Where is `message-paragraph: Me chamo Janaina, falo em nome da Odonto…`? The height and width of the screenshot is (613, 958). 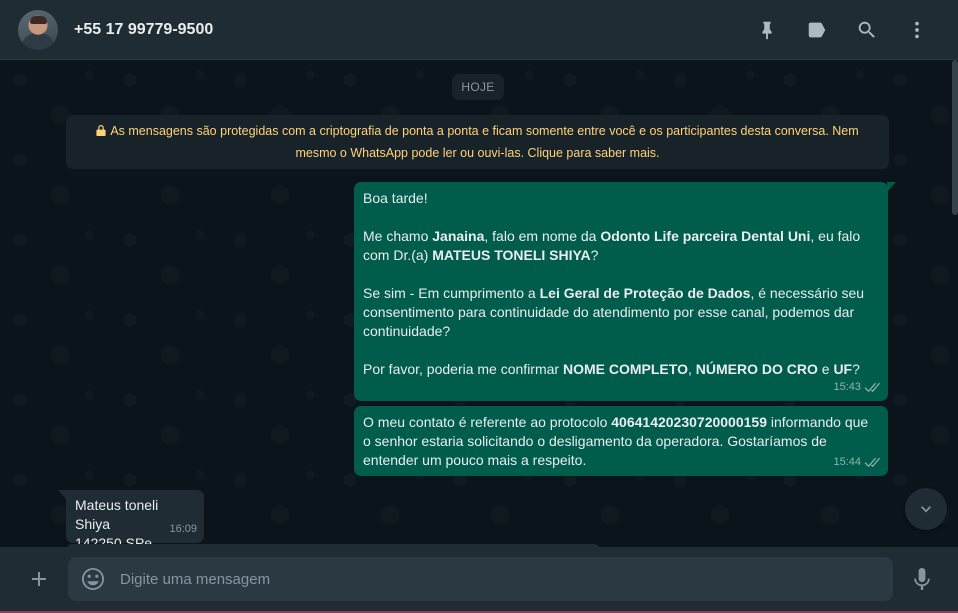
message-paragraph: Me chamo Janaina, falo em nome da Odonto… is located at coordinates (621, 246).